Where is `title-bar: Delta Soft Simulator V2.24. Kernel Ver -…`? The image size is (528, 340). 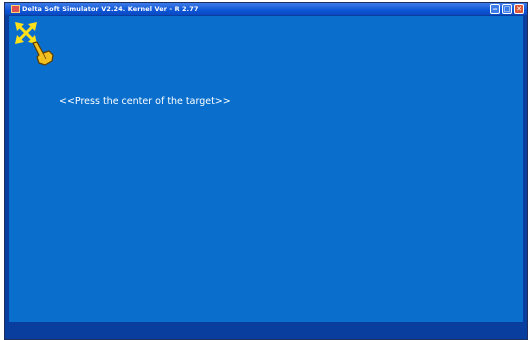 title-bar: Delta Soft Simulator V2.24. Kernel Ver -… is located at coordinates (266, 9).